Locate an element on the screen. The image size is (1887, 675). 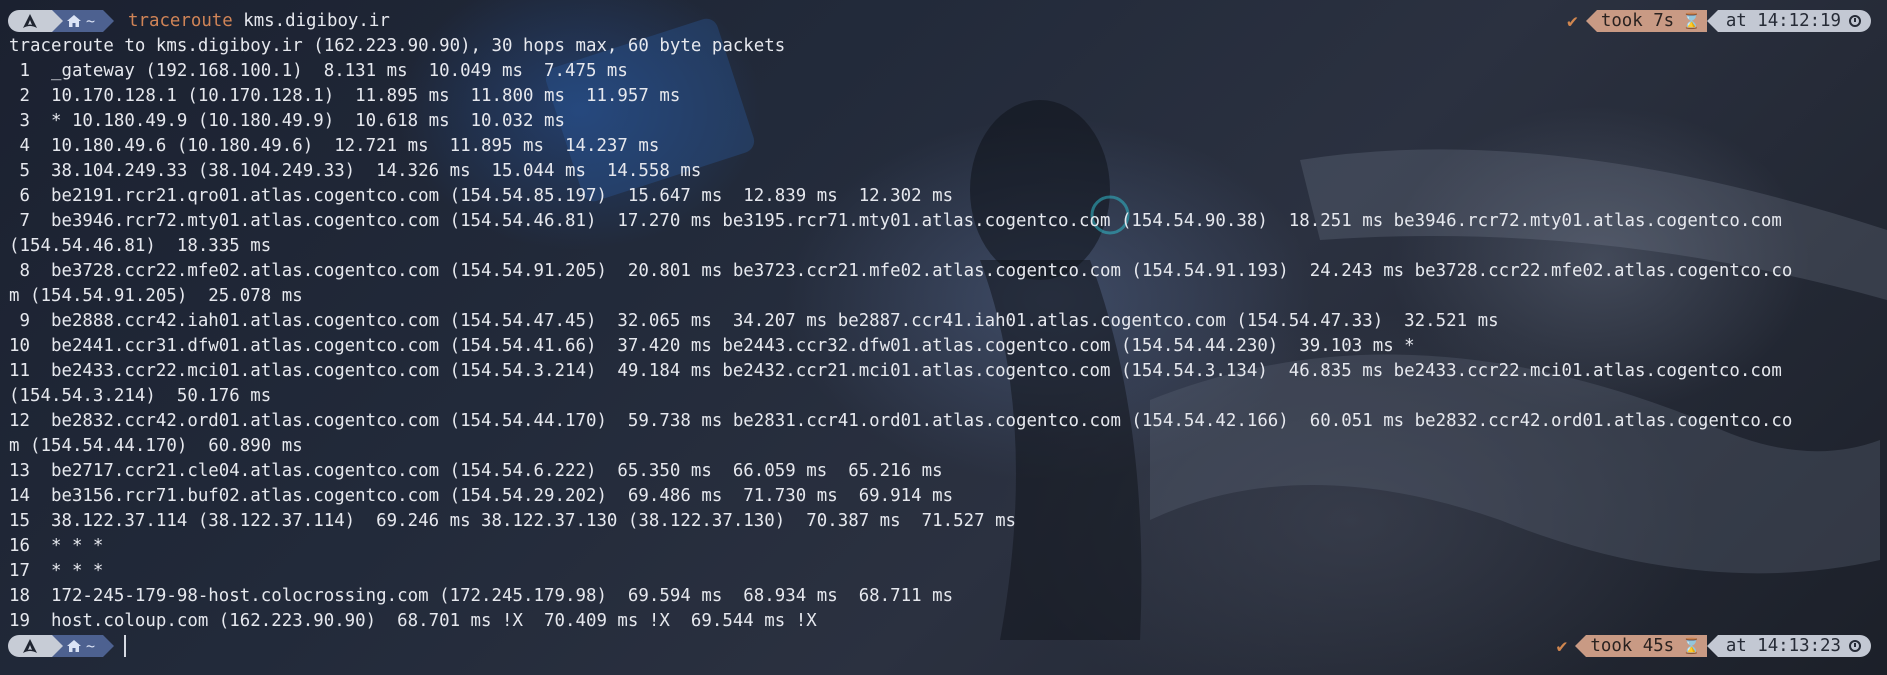
time-label: at 14:13:23 is located at coordinates (1783, 646).